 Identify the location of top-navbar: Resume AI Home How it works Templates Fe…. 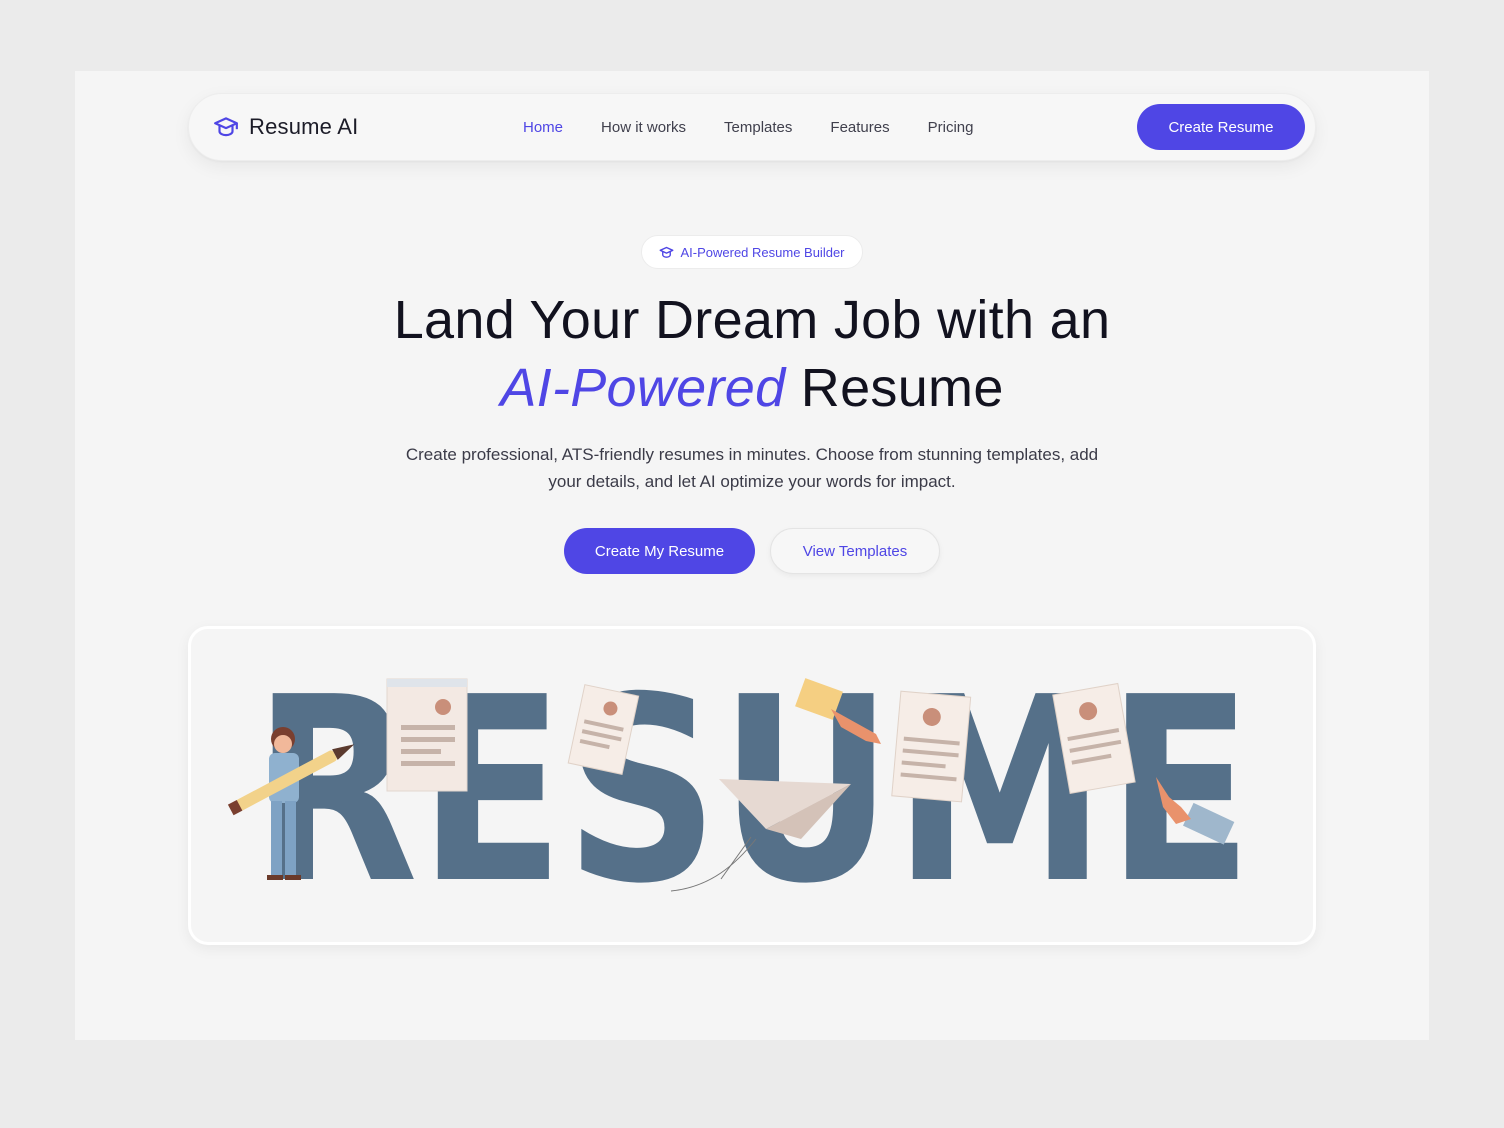
(752, 127).